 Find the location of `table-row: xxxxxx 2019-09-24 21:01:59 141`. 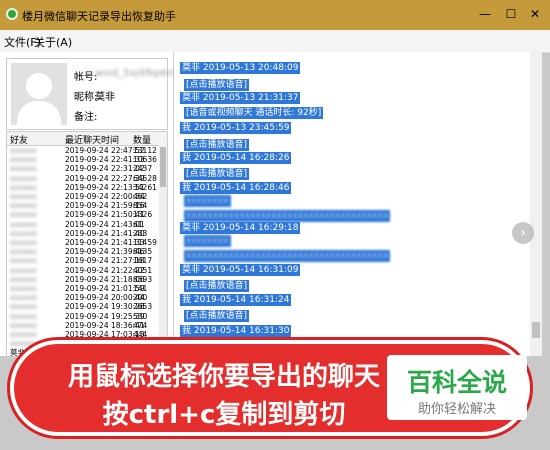

table-row: xxxxxx 2019-09-24 21:01:59 141 is located at coordinates (82, 288).